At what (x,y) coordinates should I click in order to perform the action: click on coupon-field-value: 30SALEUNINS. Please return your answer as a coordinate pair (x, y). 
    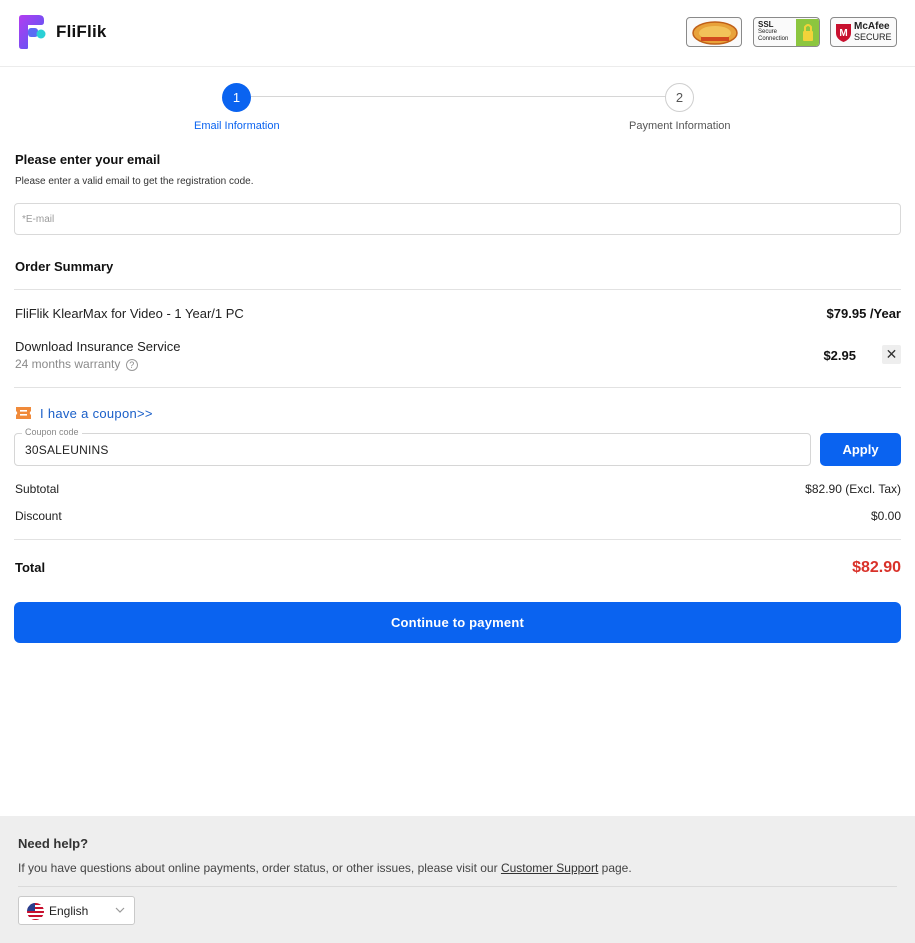
    Looking at the image, I should click on (67, 450).